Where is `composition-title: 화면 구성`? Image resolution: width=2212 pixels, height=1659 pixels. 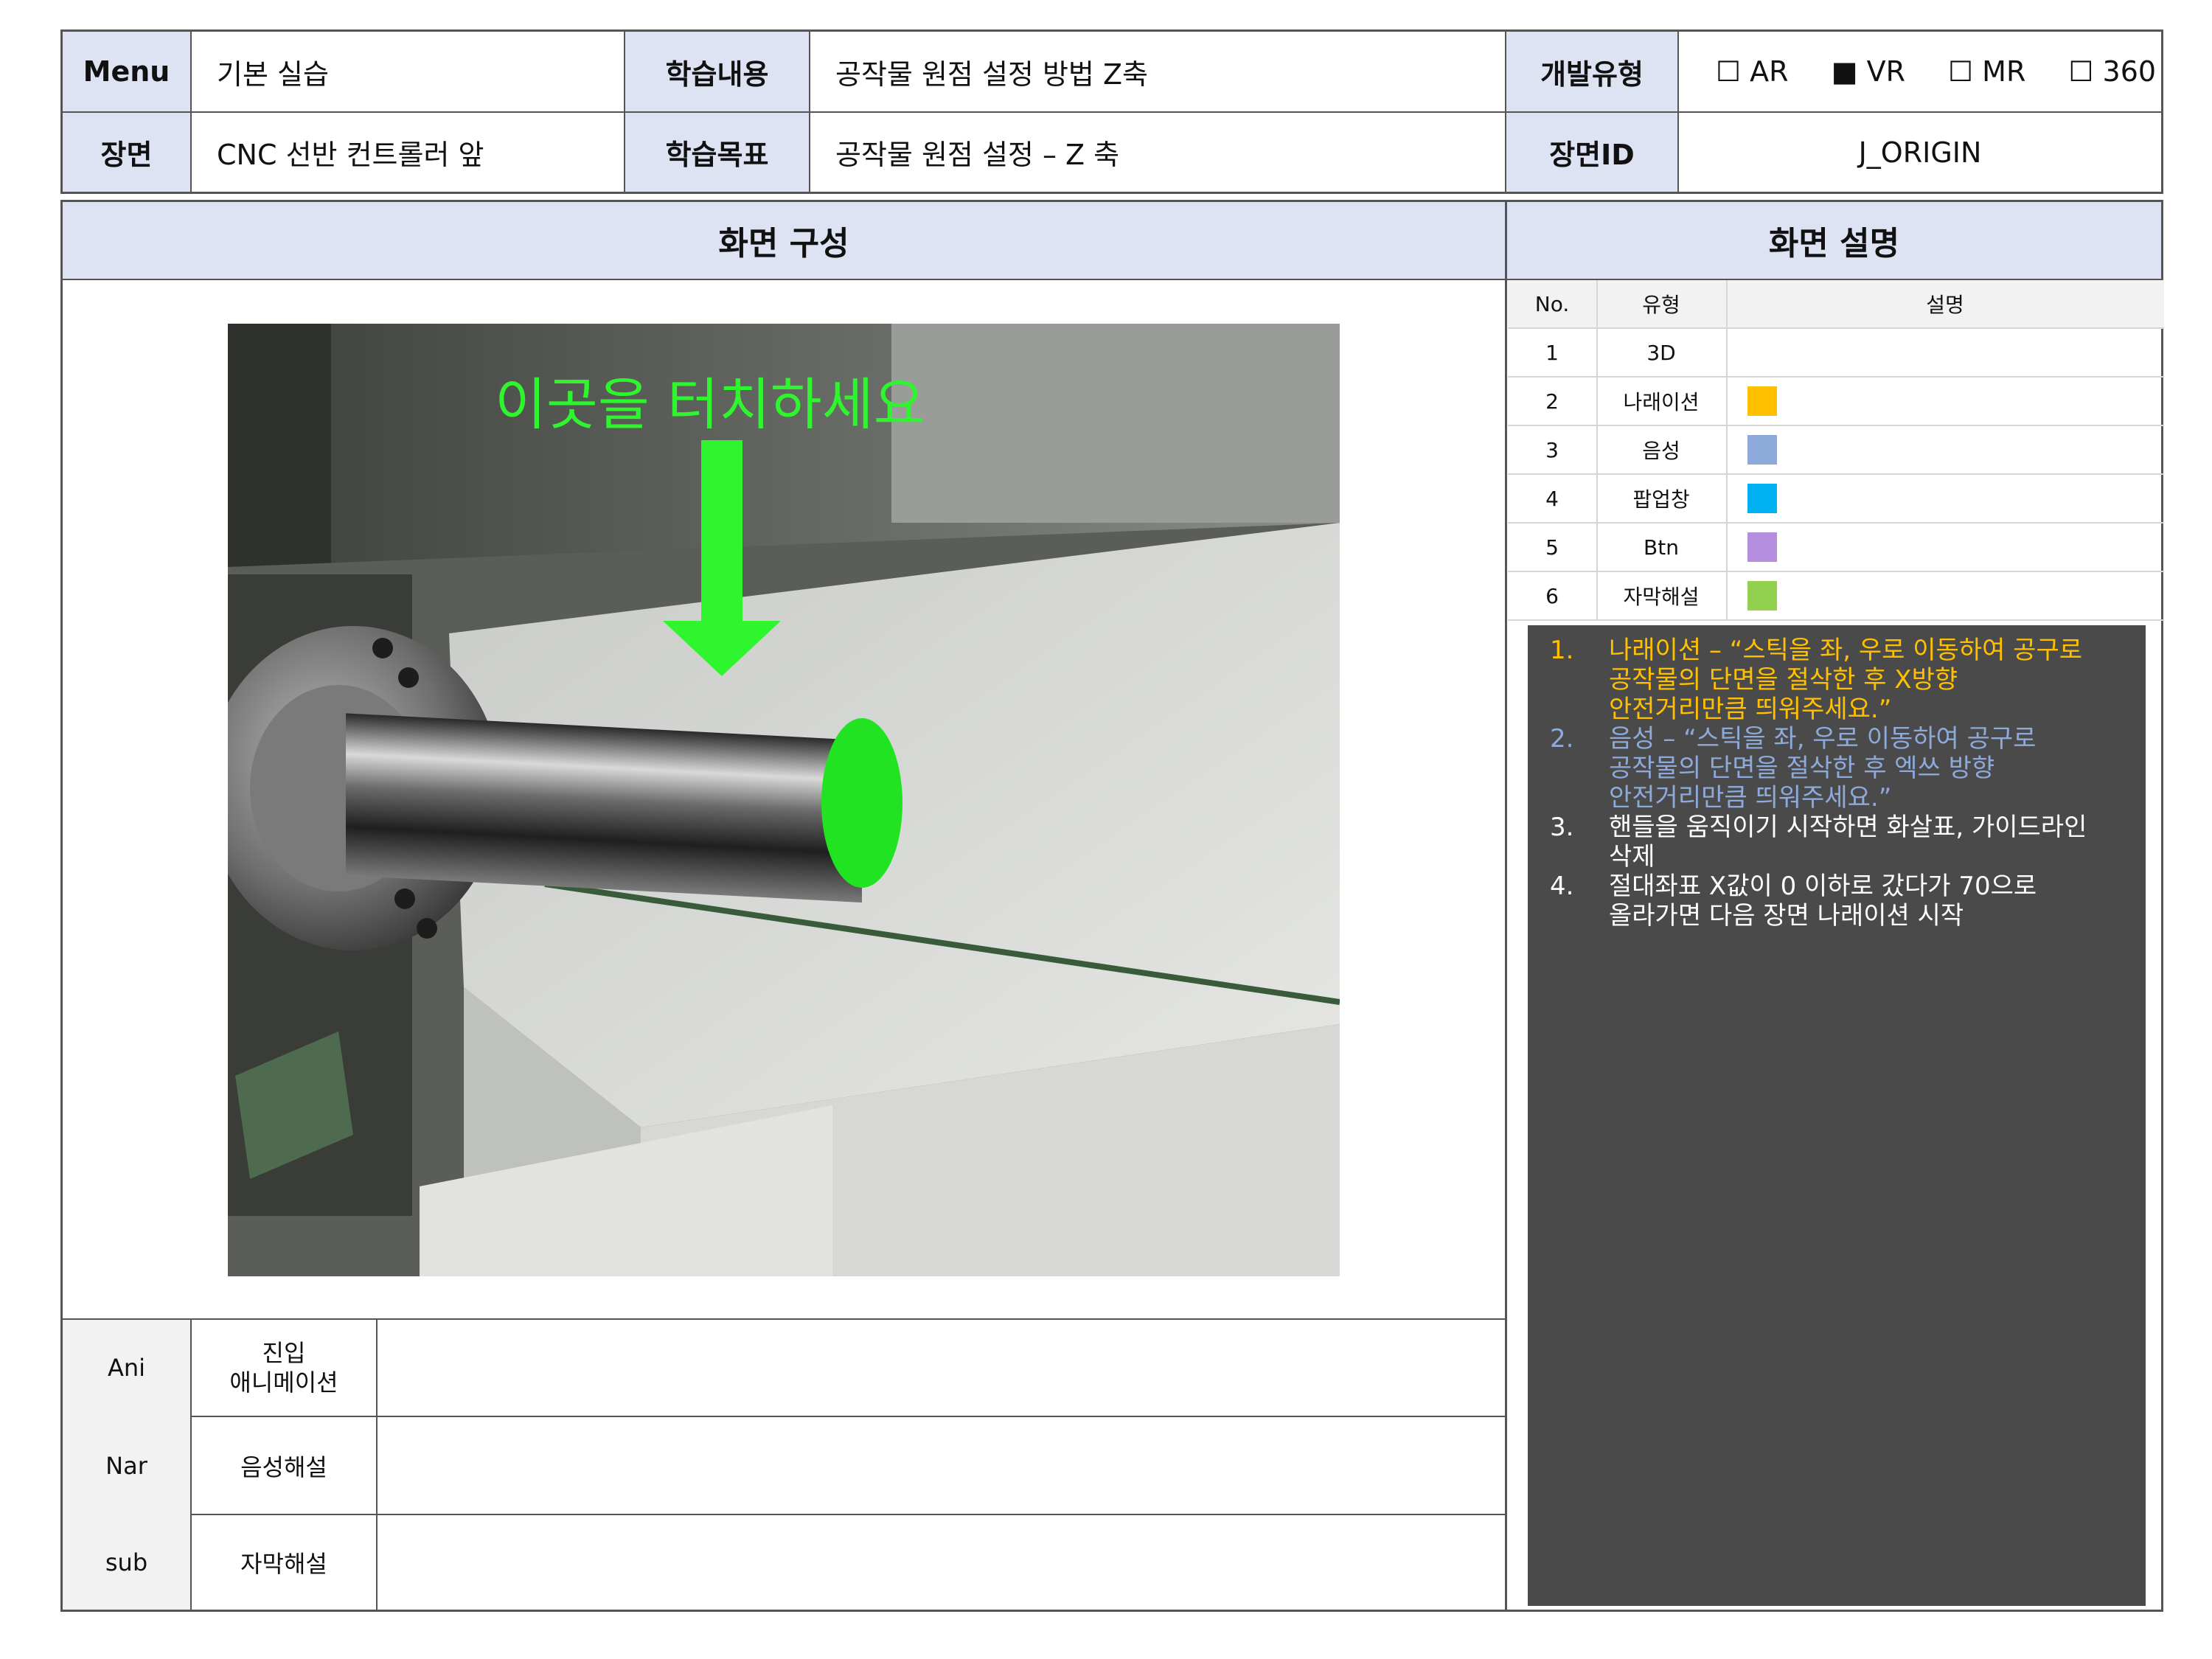 composition-title: 화면 구성 is located at coordinates (784, 240).